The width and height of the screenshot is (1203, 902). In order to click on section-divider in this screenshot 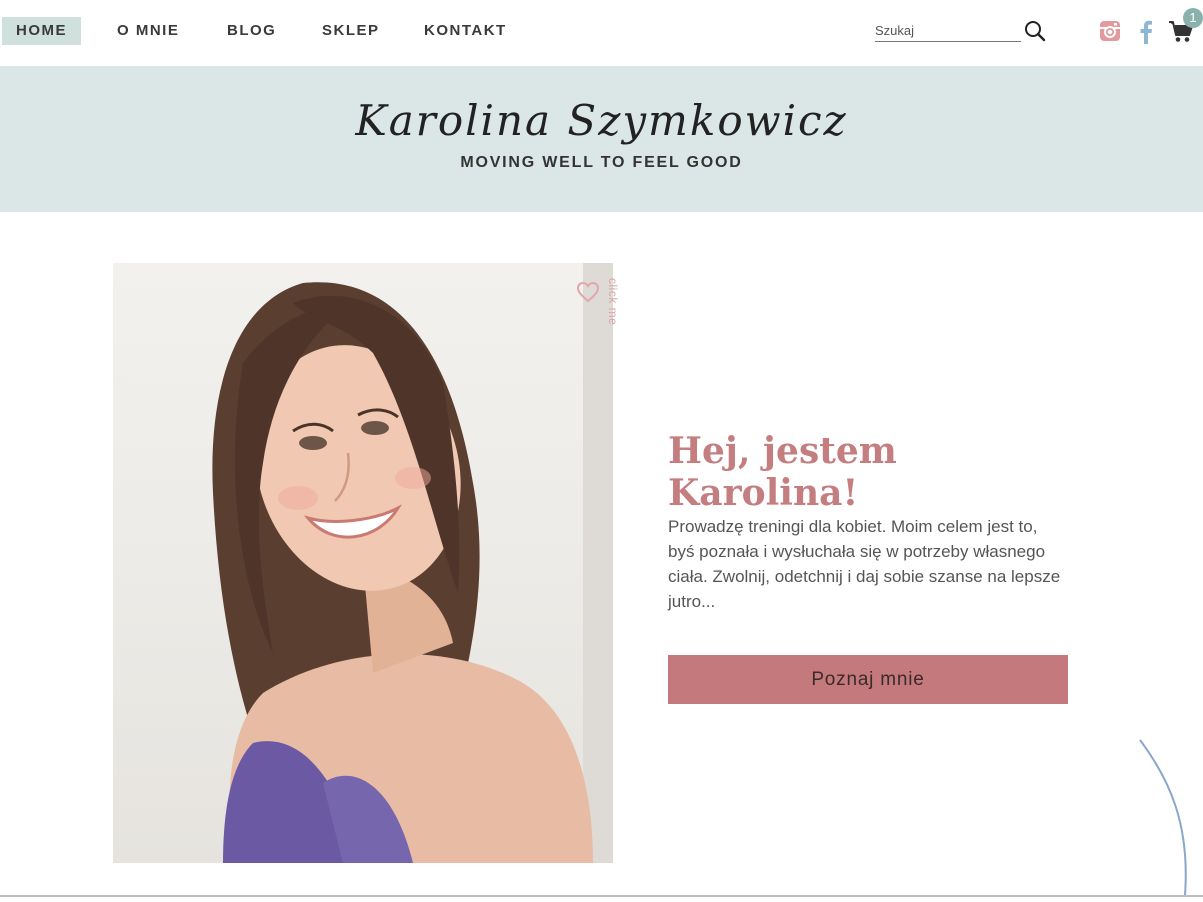, I will do `click(601, 898)`.